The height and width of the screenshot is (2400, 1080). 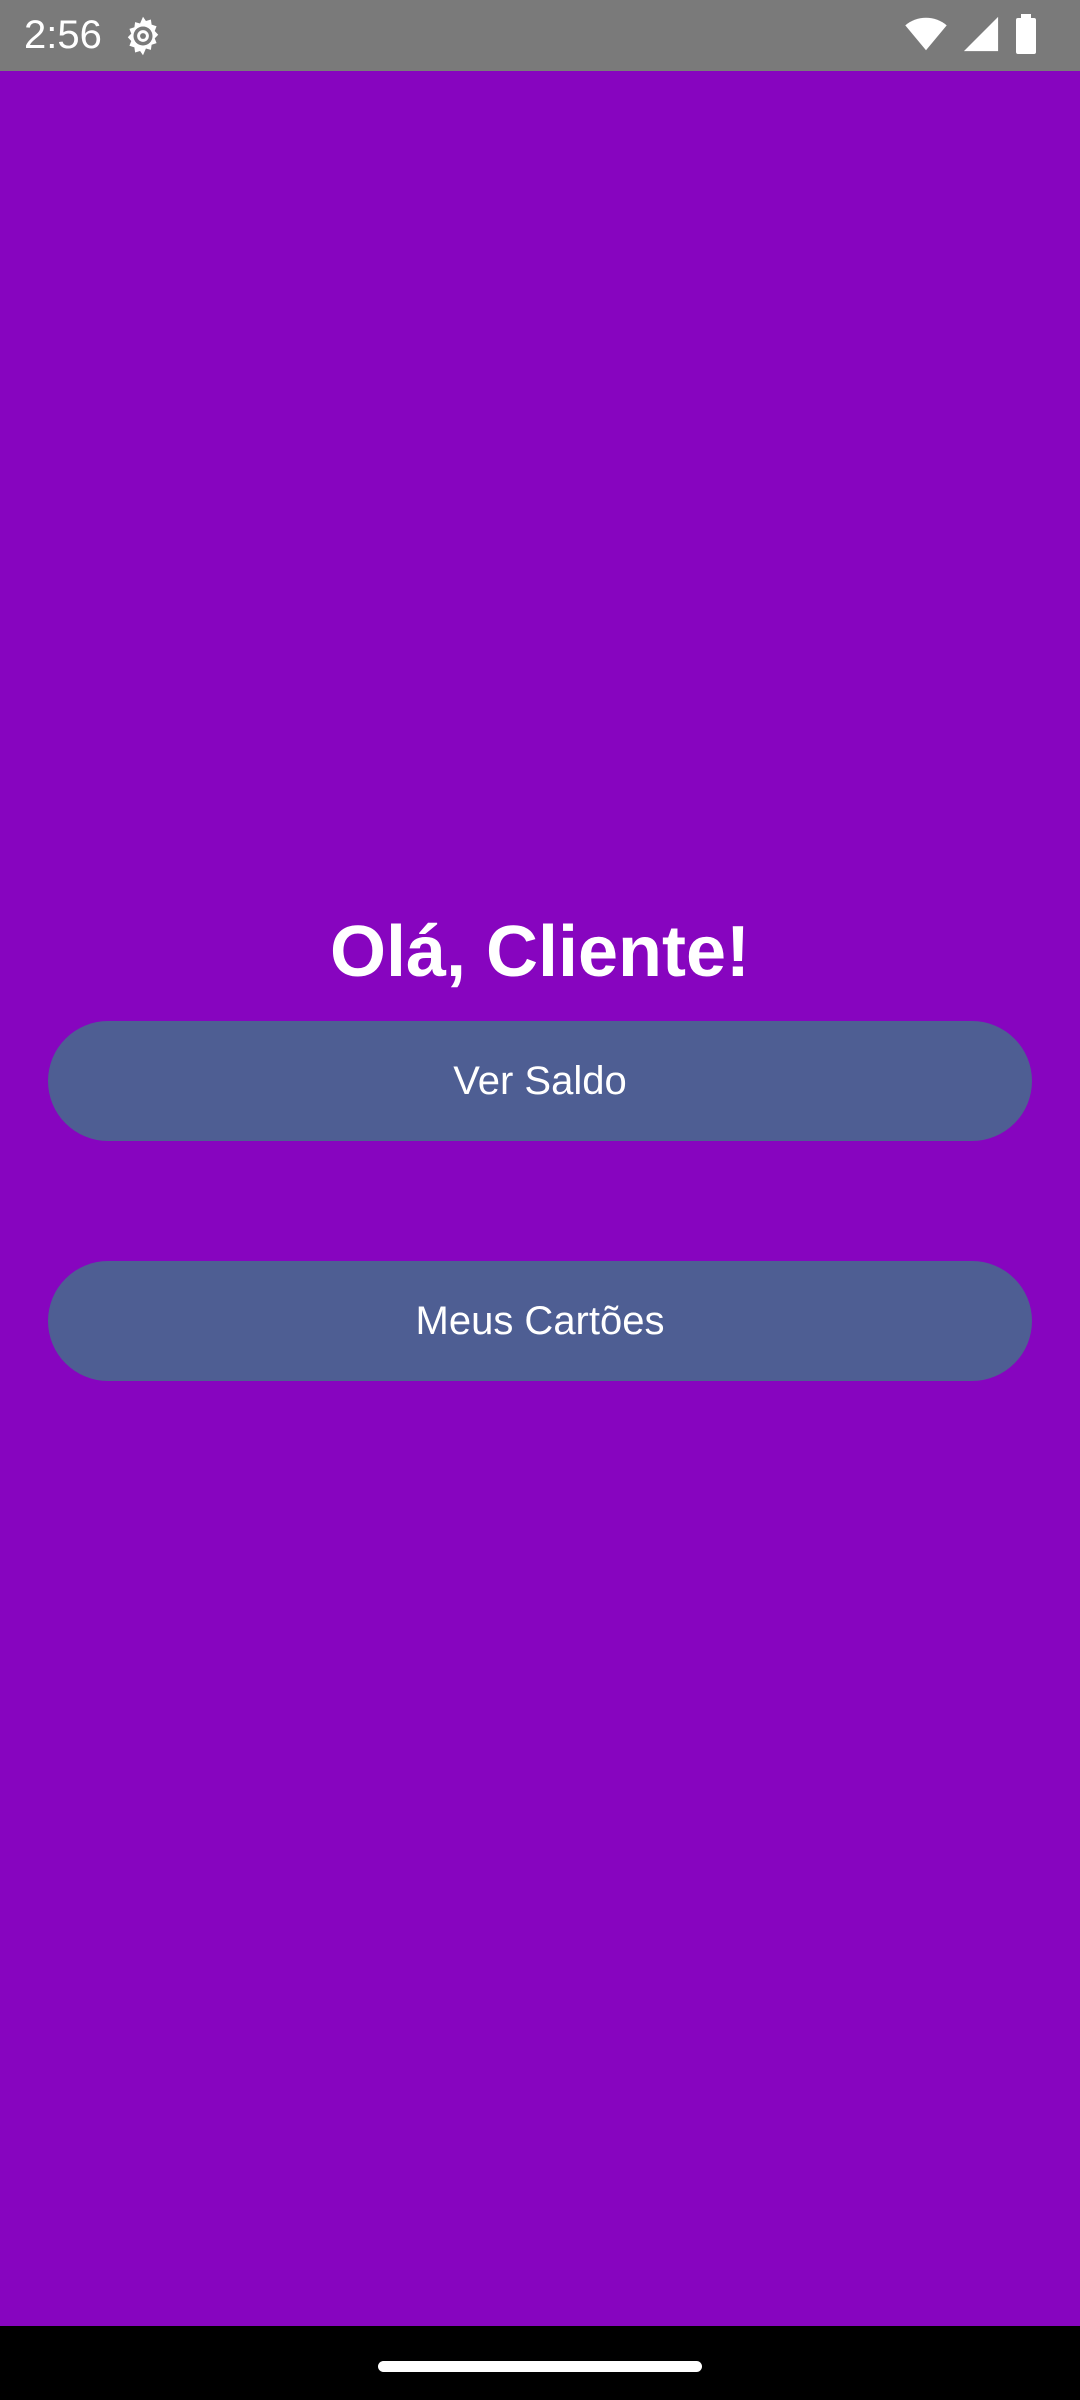 I want to click on ver-saldo-button: Ver Saldo, so click(x=540, y=1081).